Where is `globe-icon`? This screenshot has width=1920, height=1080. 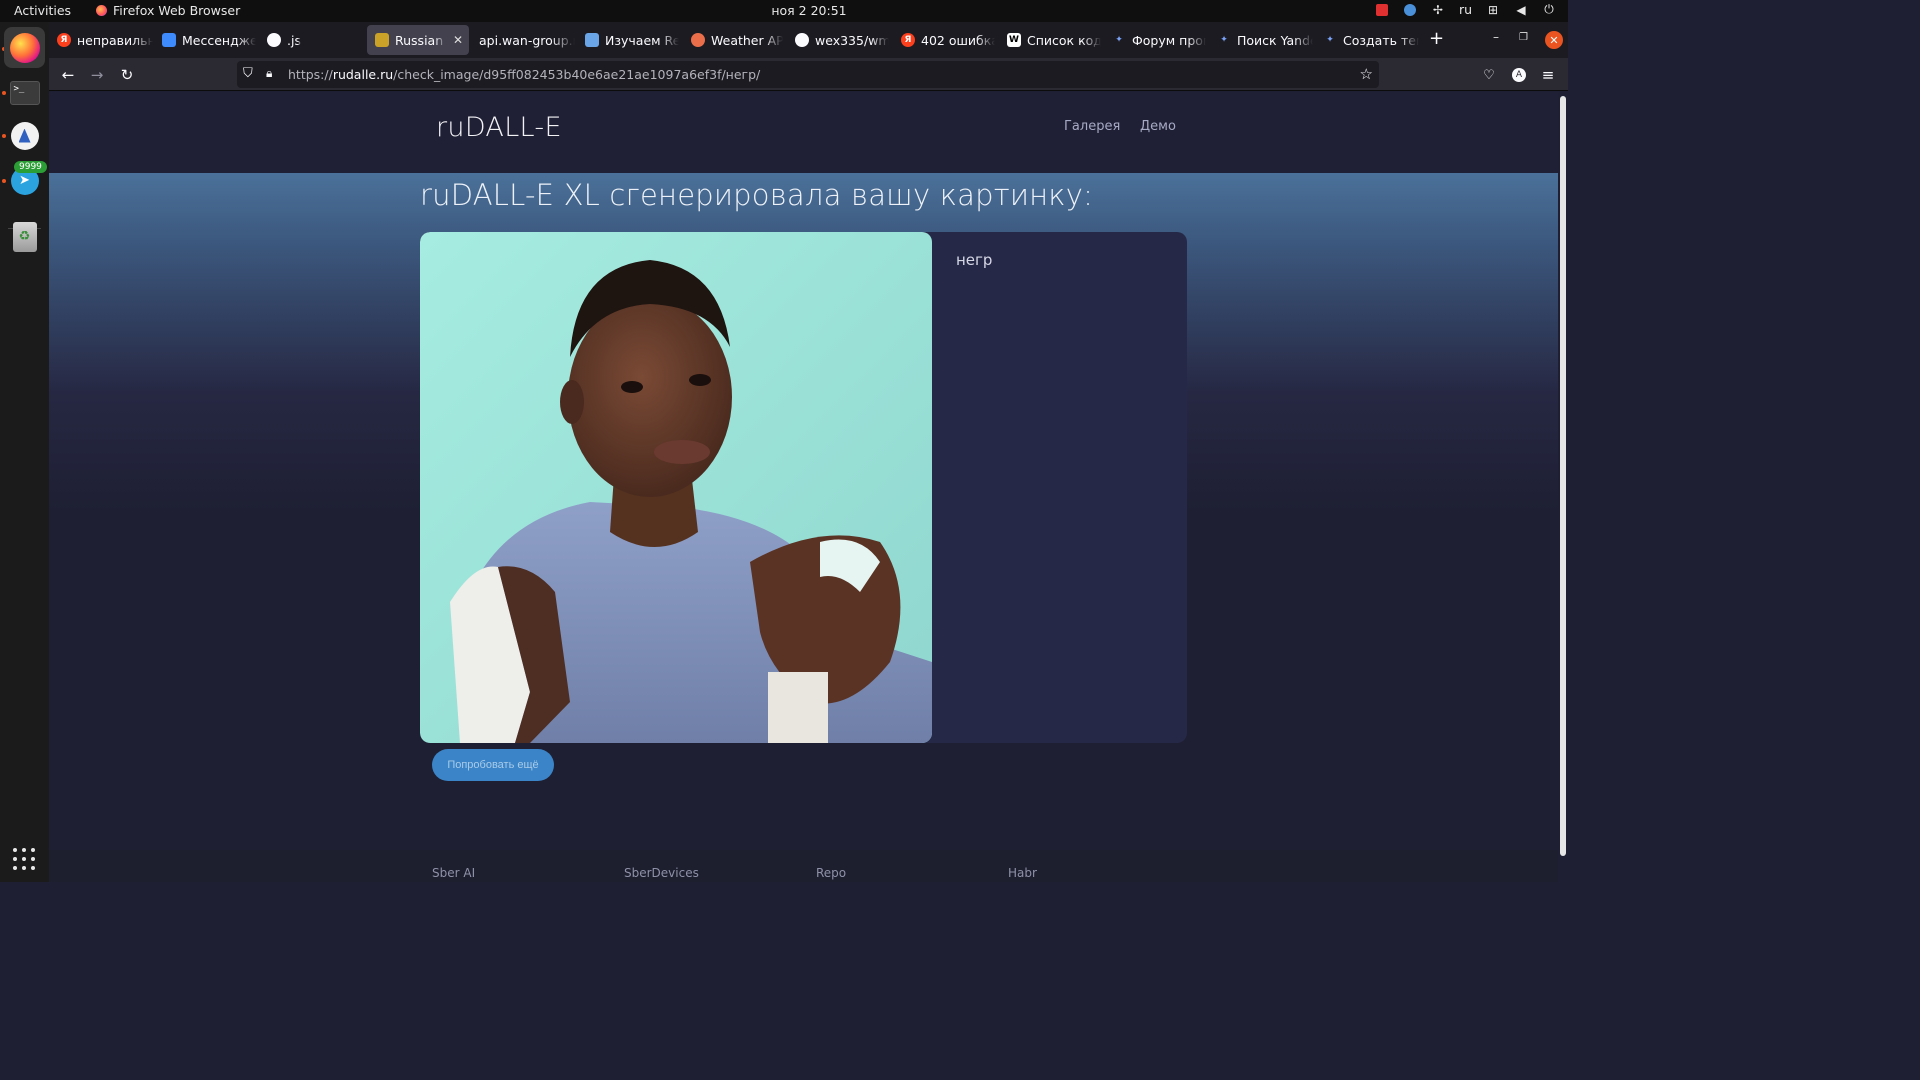
globe-icon is located at coordinates (1410, 10).